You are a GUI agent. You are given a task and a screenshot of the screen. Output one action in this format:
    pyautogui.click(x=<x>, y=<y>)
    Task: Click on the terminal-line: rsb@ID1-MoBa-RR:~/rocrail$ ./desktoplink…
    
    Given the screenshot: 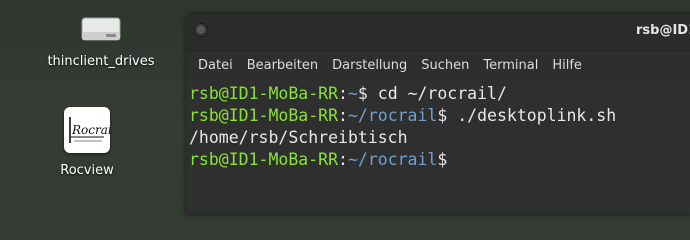 What is the action you would take?
    pyautogui.click(x=439, y=116)
    